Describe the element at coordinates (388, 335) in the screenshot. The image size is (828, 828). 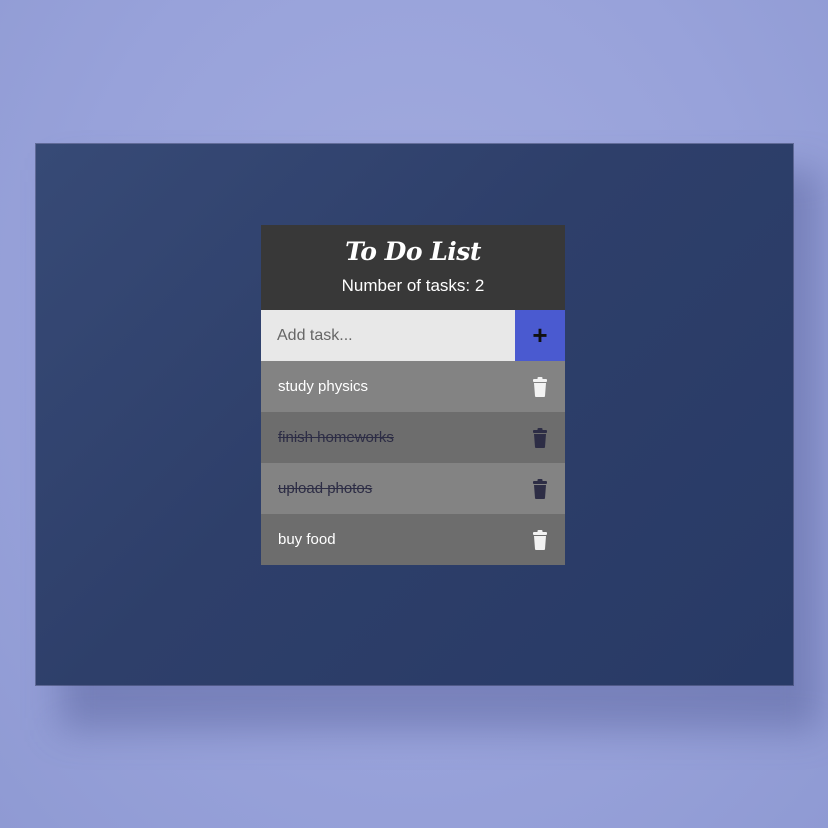
I see `add-task-input` at that location.